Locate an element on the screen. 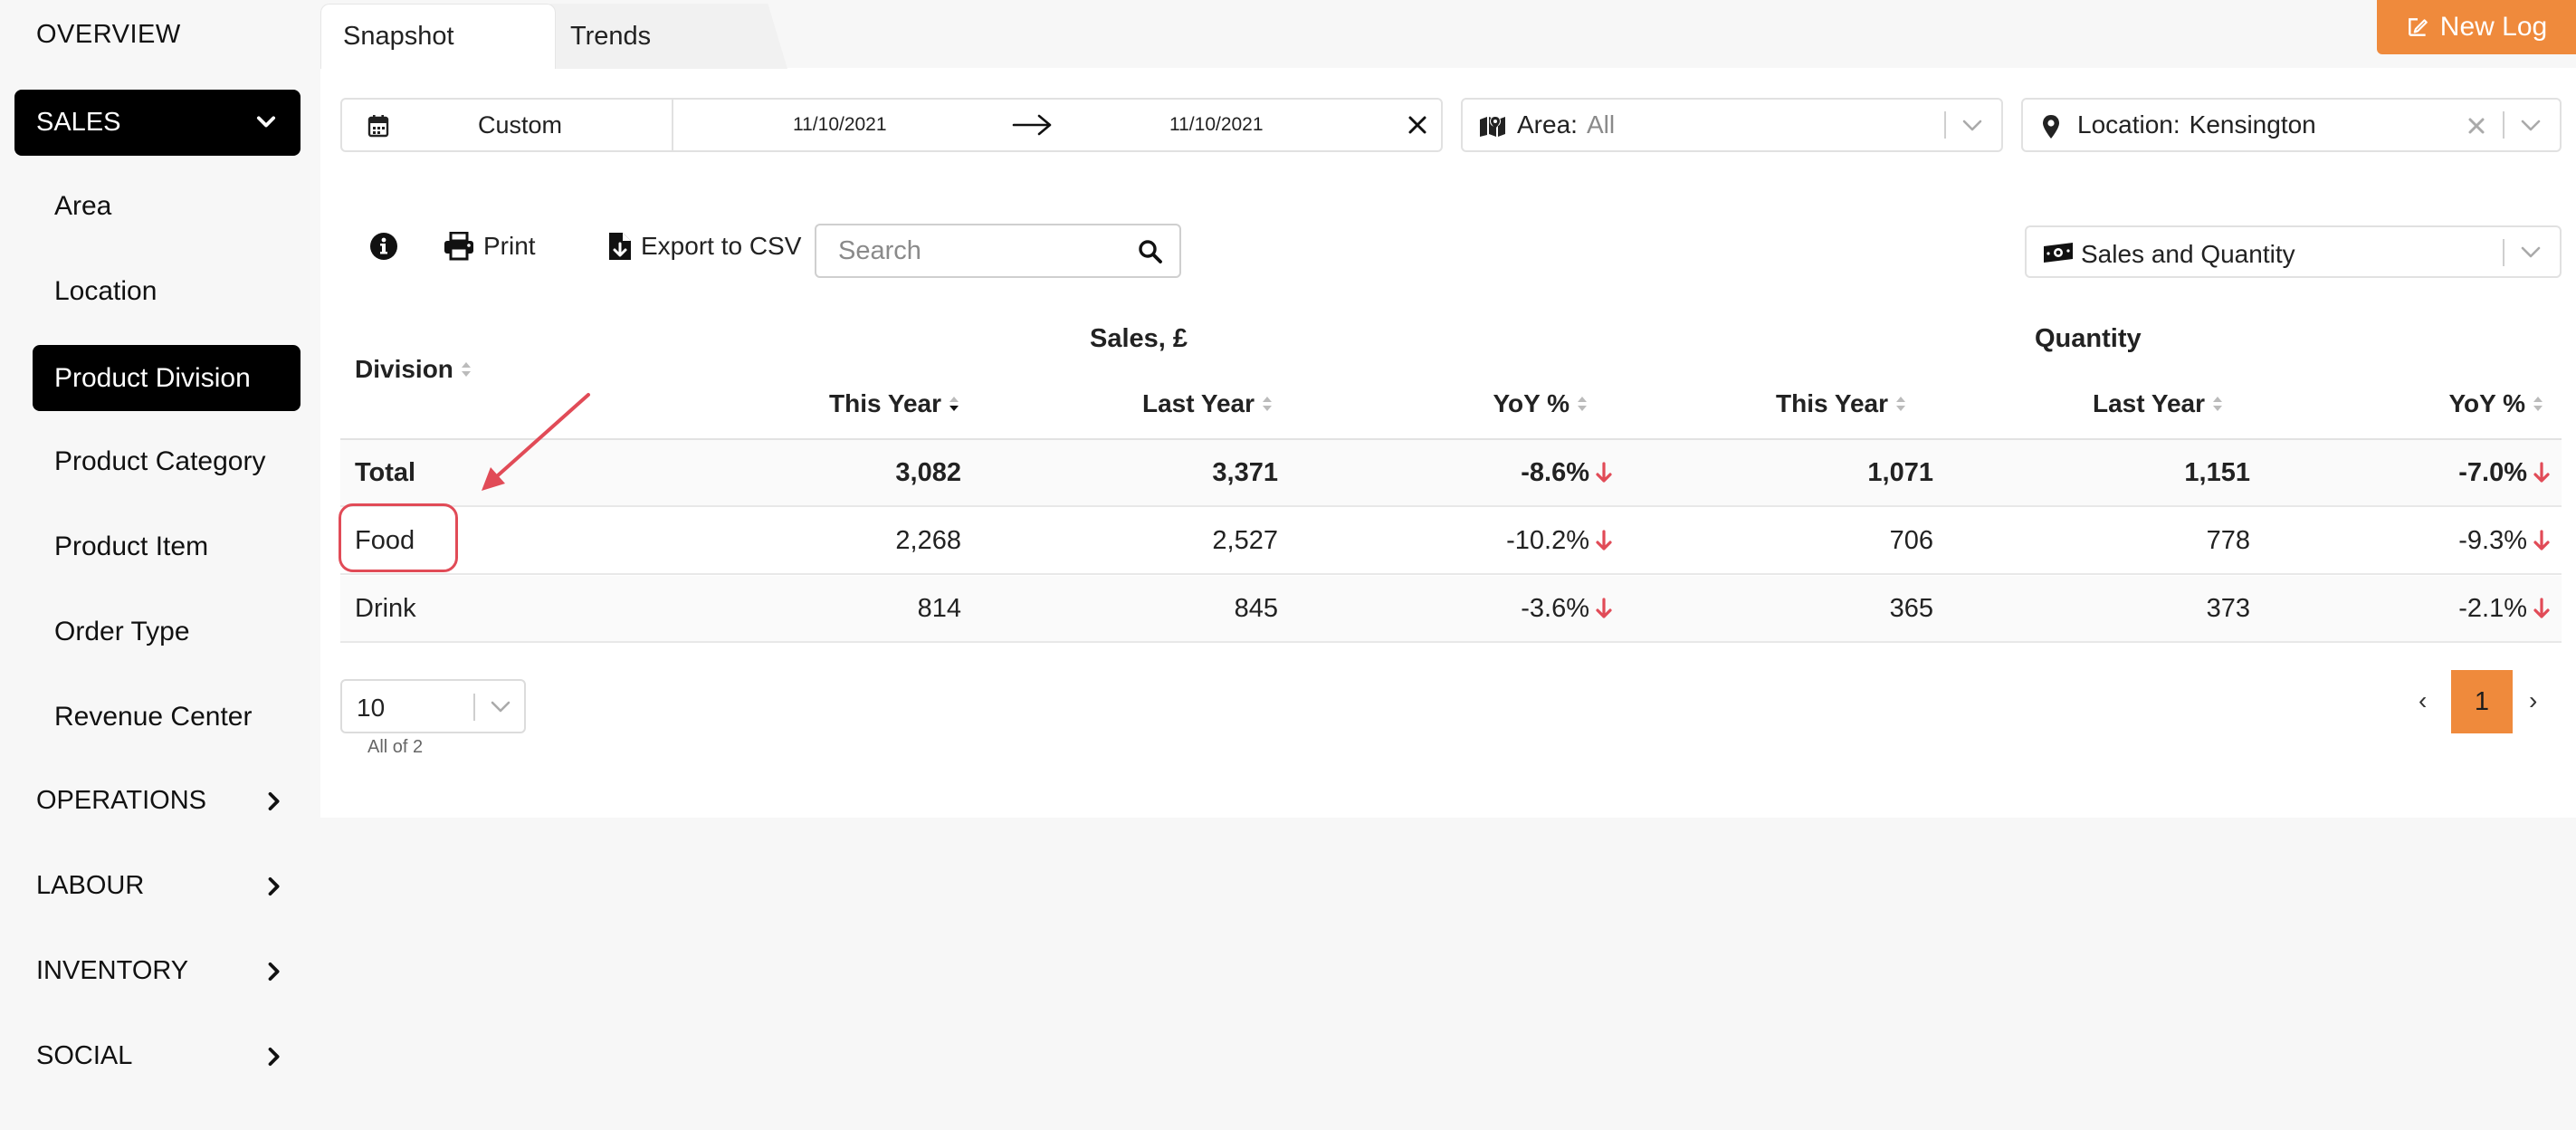 Image resolution: width=2576 pixels, height=1130 pixels. date-to: 11/10/2021 is located at coordinates (1217, 125).